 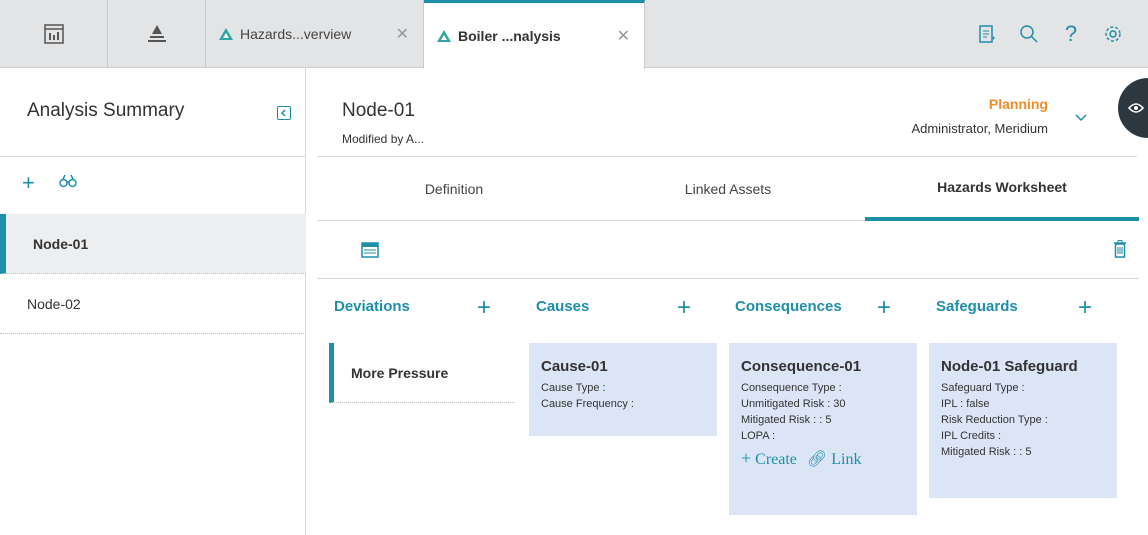 What do you see at coordinates (1136, 108) in the screenshot?
I see `eye-icon` at bounding box center [1136, 108].